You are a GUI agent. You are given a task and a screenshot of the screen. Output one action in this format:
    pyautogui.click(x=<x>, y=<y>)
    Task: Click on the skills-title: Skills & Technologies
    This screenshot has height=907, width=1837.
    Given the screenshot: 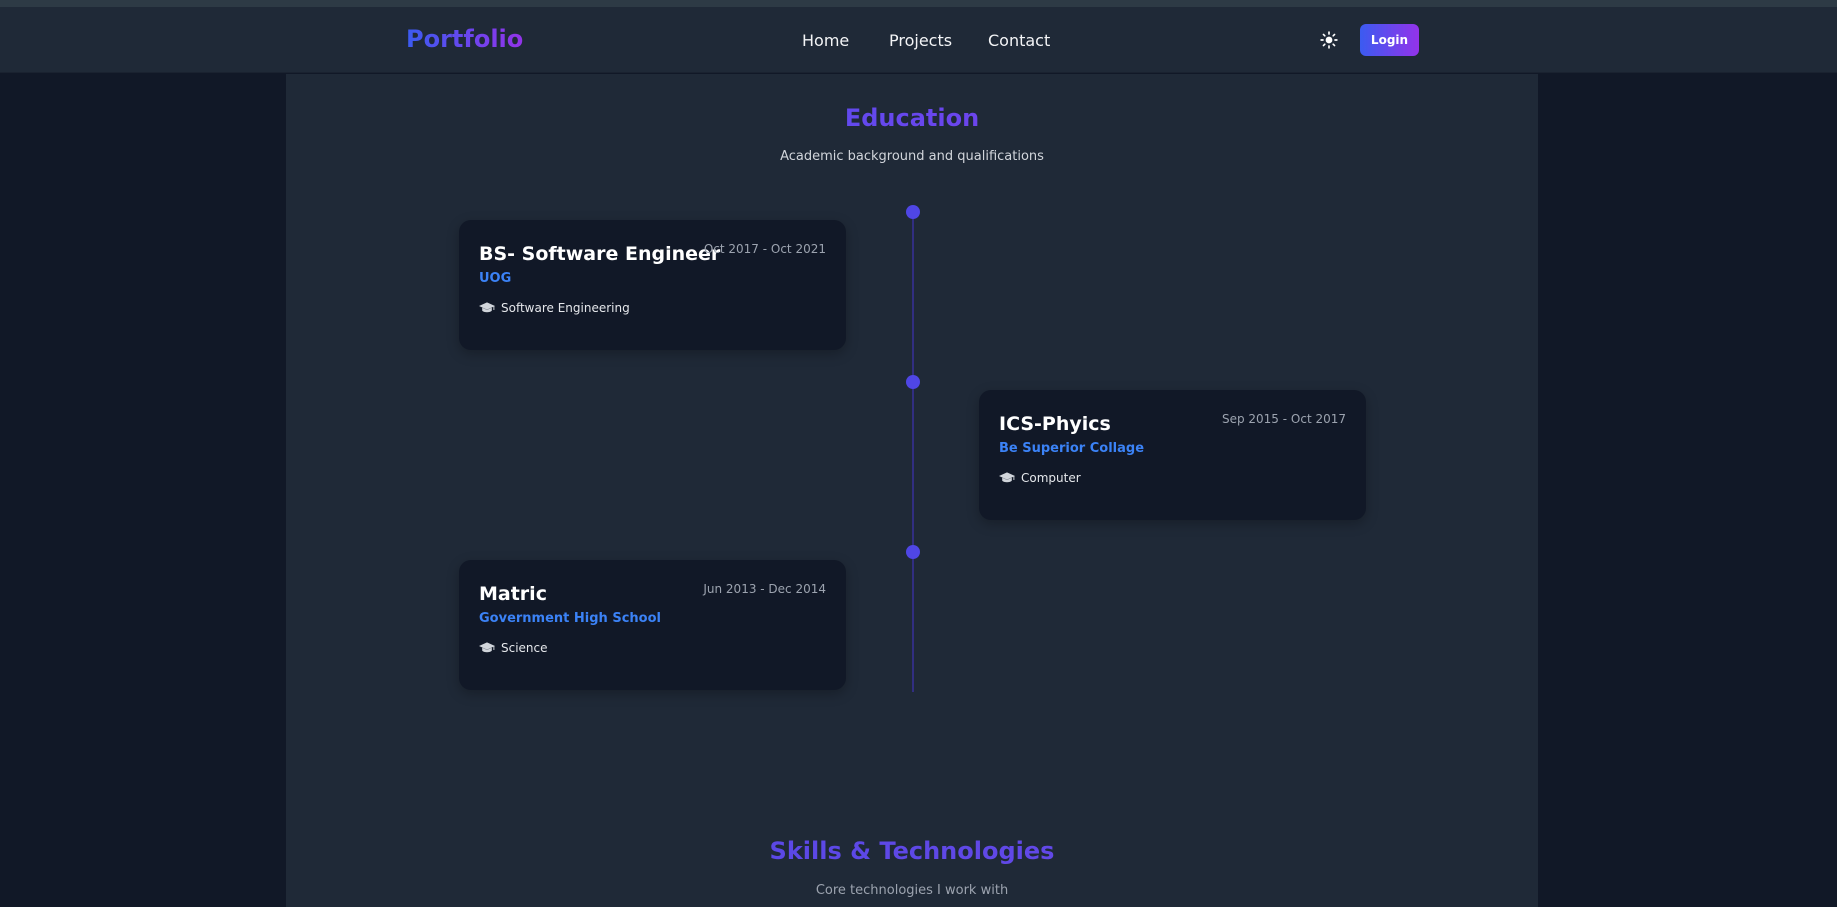 What is the action you would take?
    pyautogui.click(x=912, y=851)
    